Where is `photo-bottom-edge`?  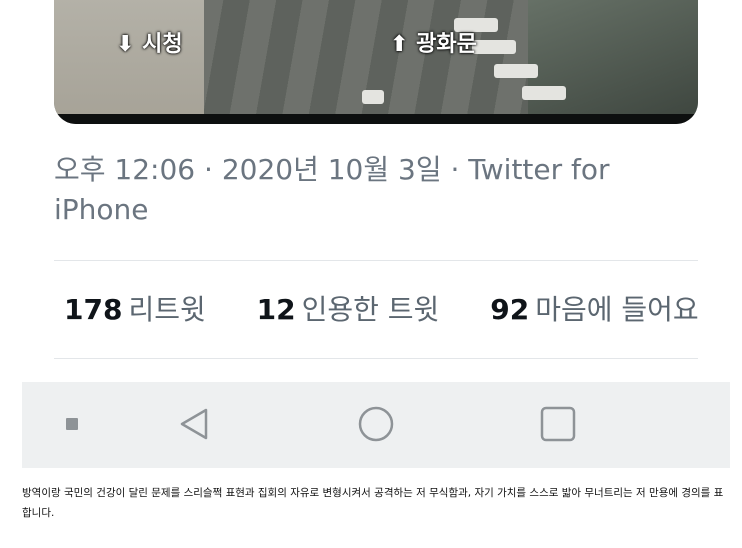
photo-bottom-edge is located at coordinates (376, 119).